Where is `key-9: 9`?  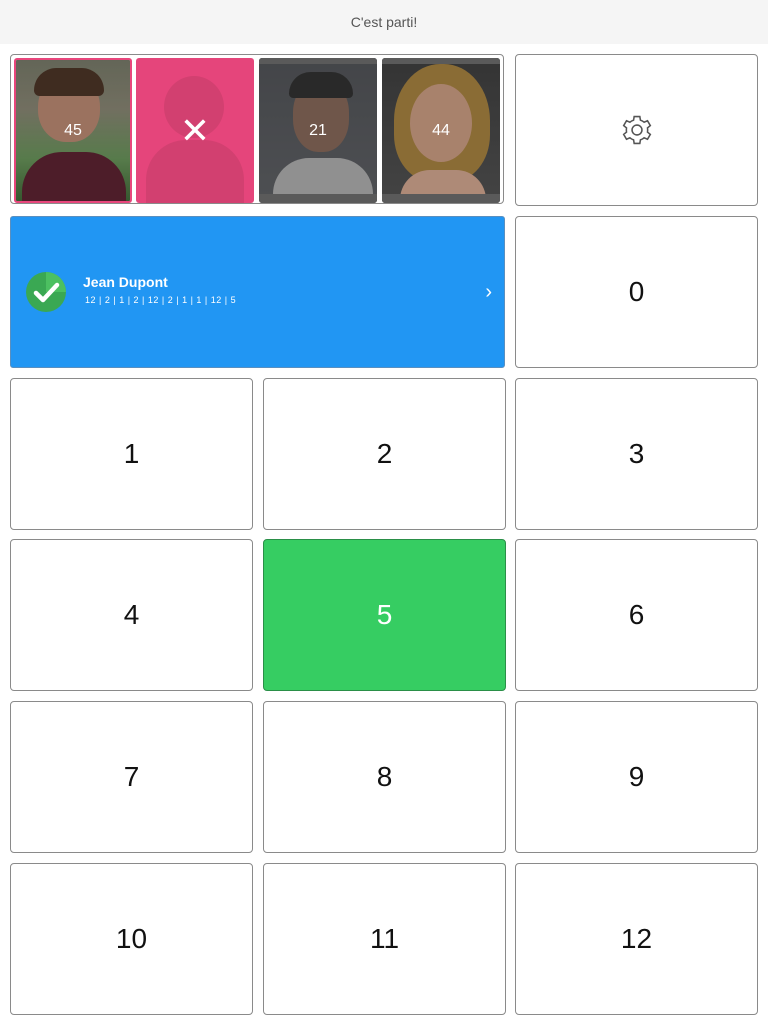 key-9: 9 is located at coordinates (636, 777).